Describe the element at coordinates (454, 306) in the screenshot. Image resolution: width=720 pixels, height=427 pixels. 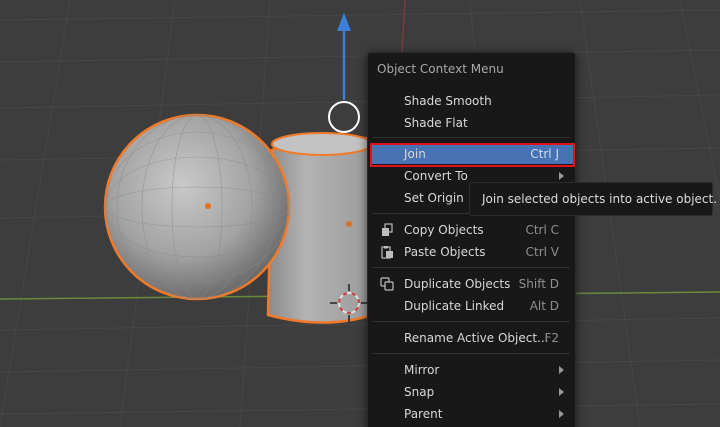
I see `menu-item-label: Duplicate Linked` at that location.